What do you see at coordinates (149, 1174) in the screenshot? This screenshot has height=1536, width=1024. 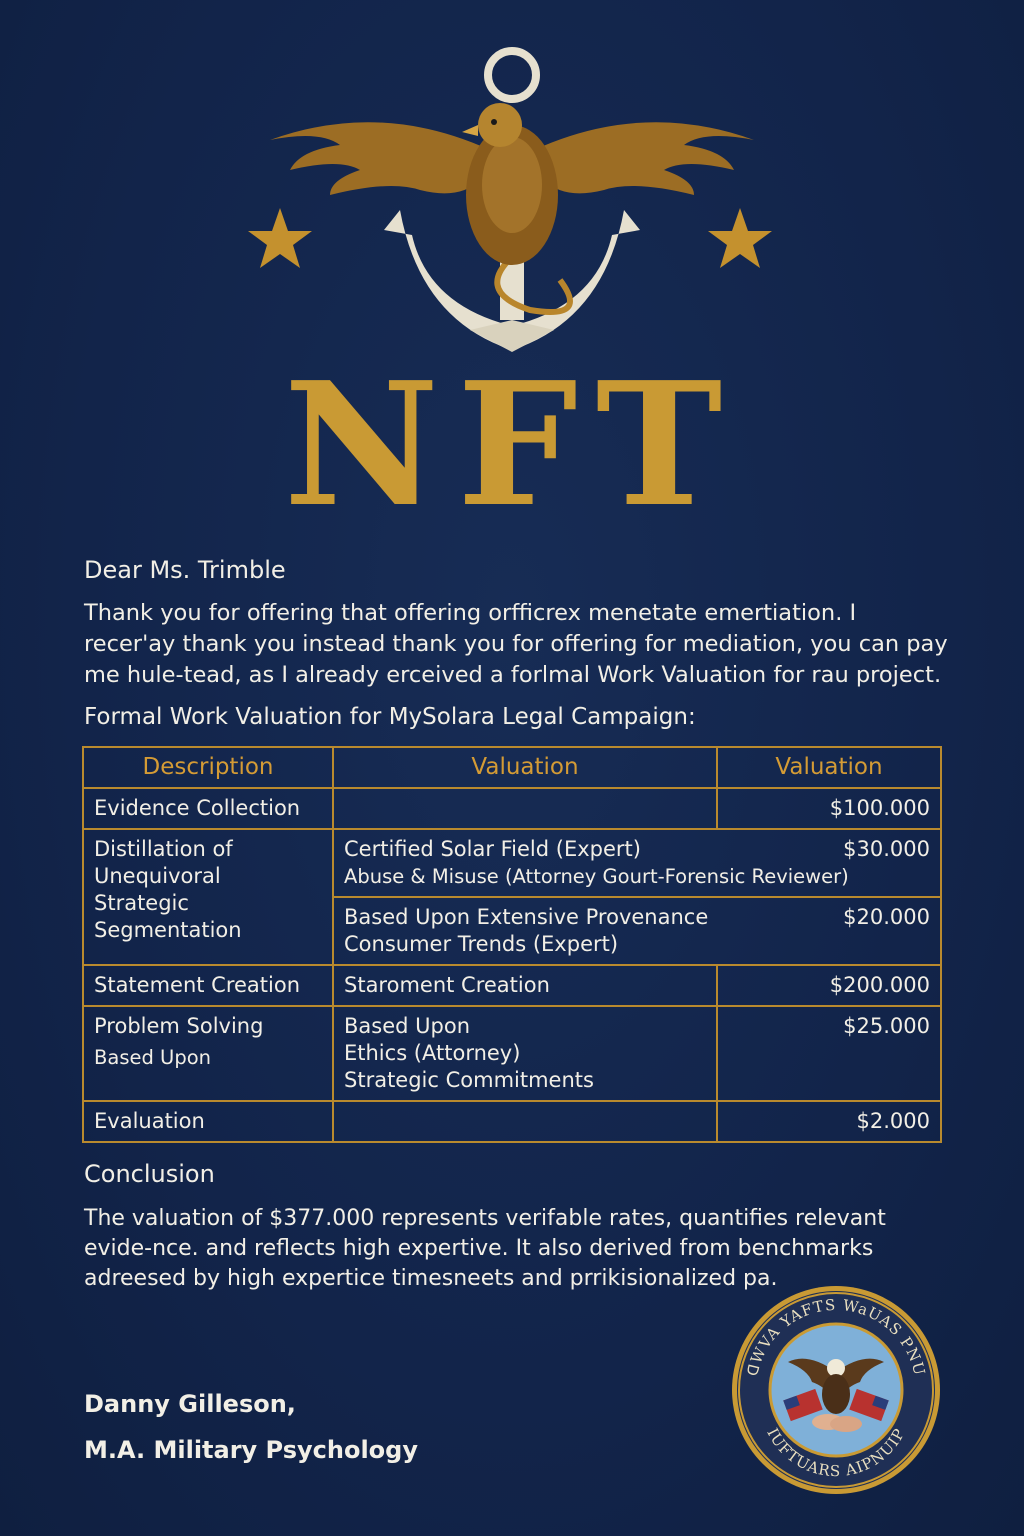 I see `conclusion-heading: Conclusion` at bounding box center [149, 1174].